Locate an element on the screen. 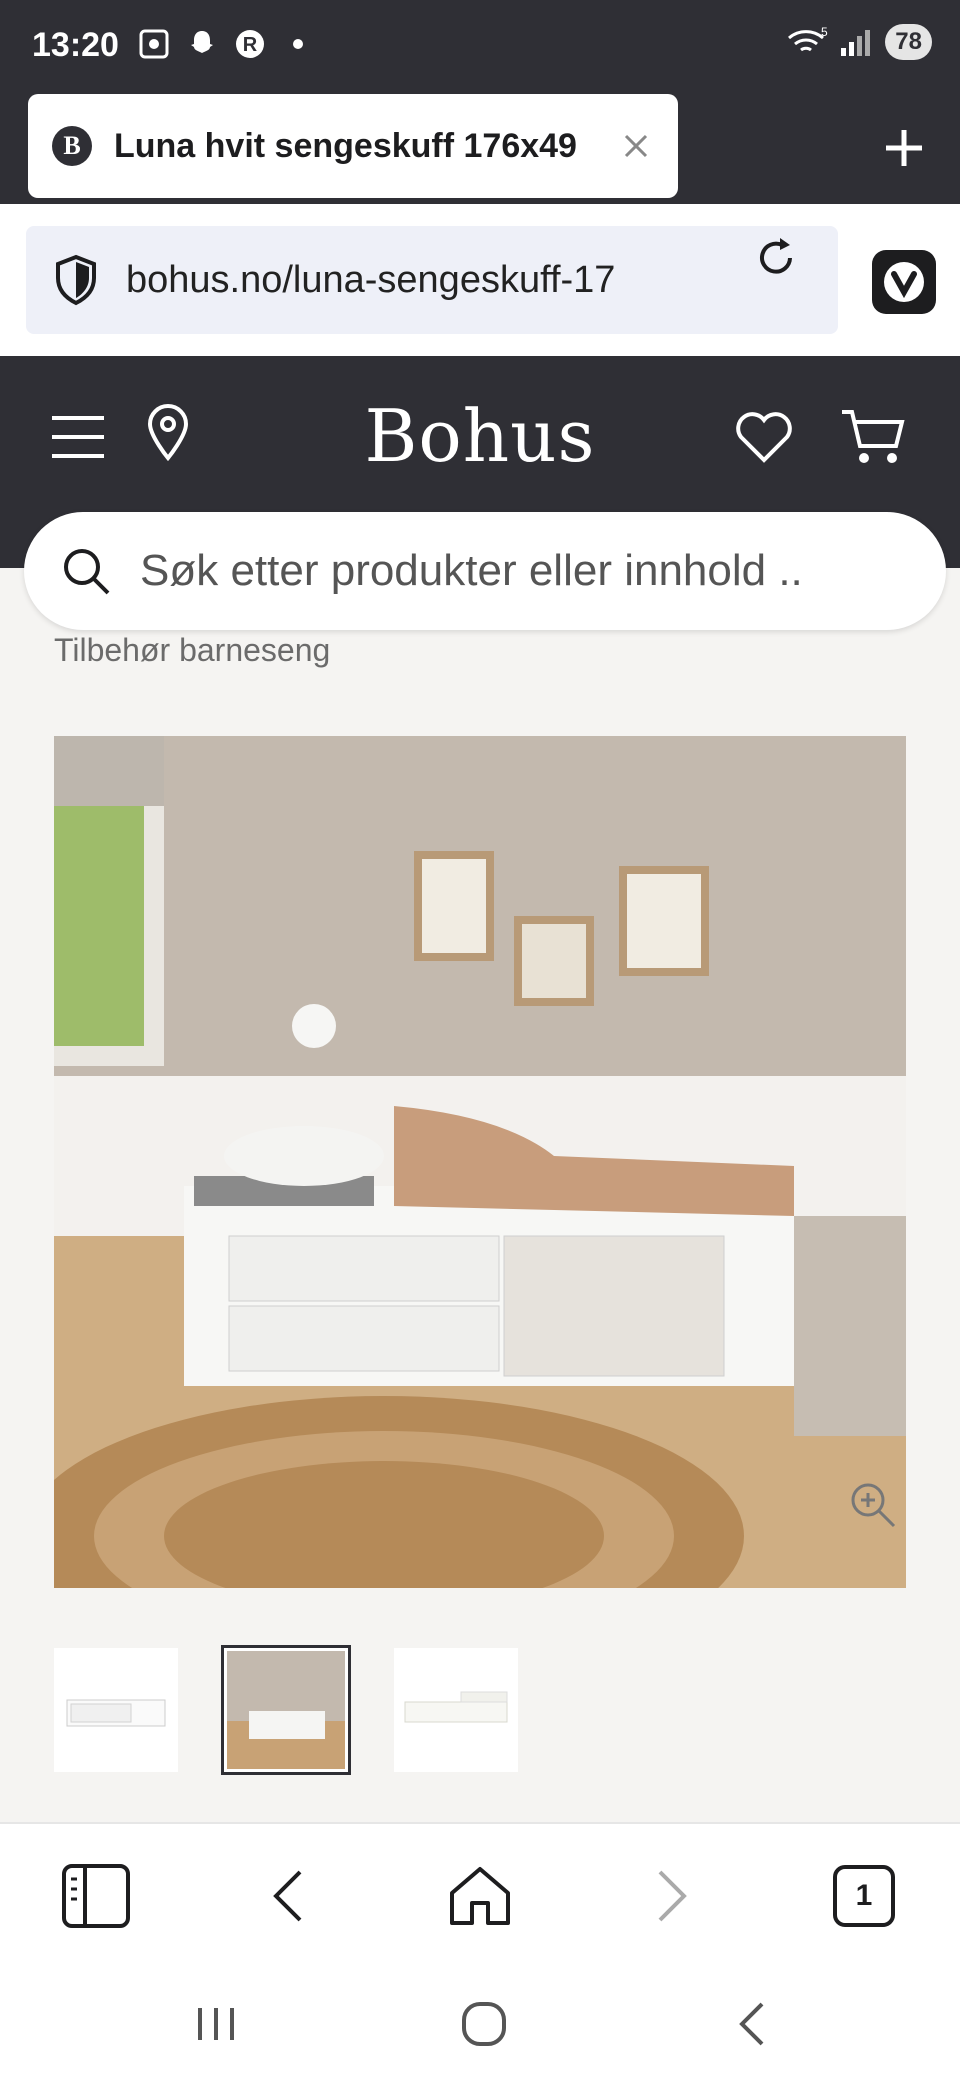 The width and height of the screenshot is (960, 2080). android-nav-bar is located at coordinates (480, 2026).